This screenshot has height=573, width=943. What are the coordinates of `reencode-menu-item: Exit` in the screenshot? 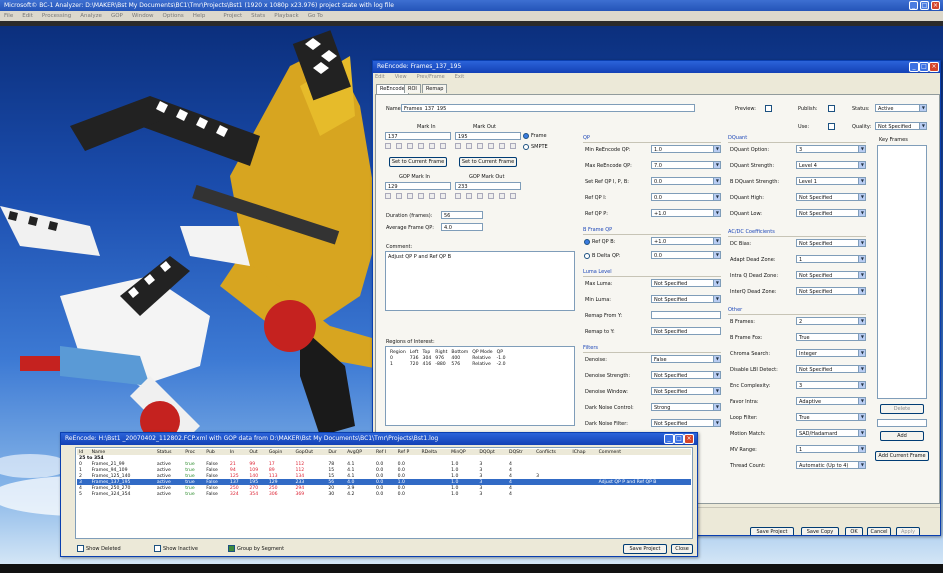 It's located at (459, 77).